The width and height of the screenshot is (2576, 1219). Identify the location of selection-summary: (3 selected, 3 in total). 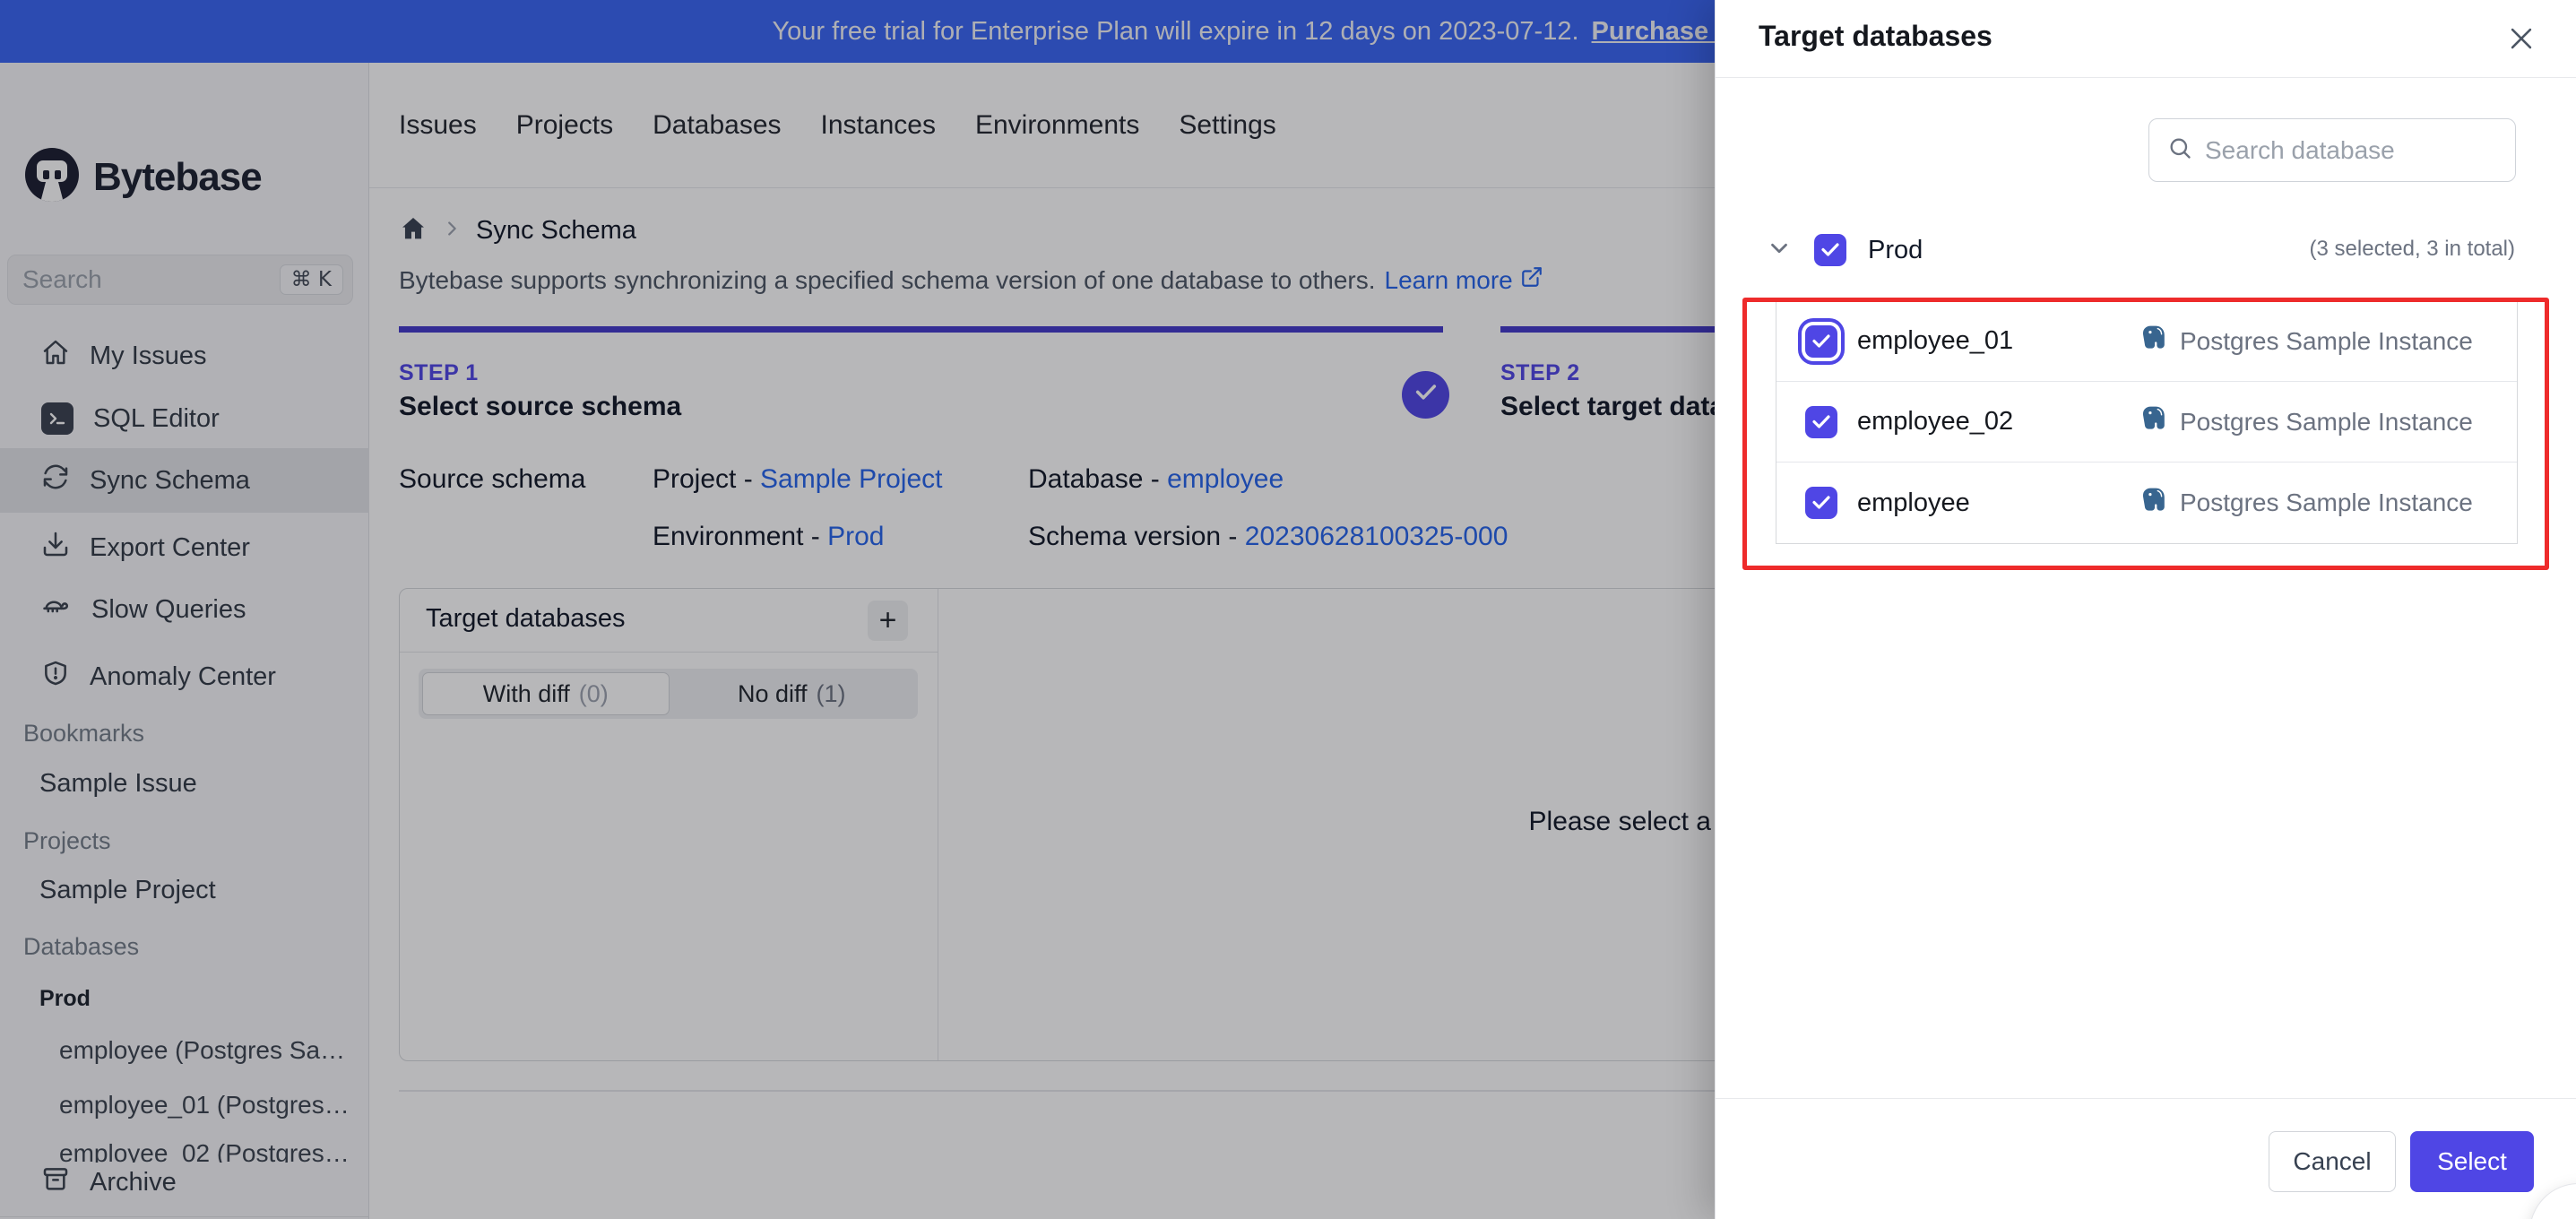
(2412, 249).